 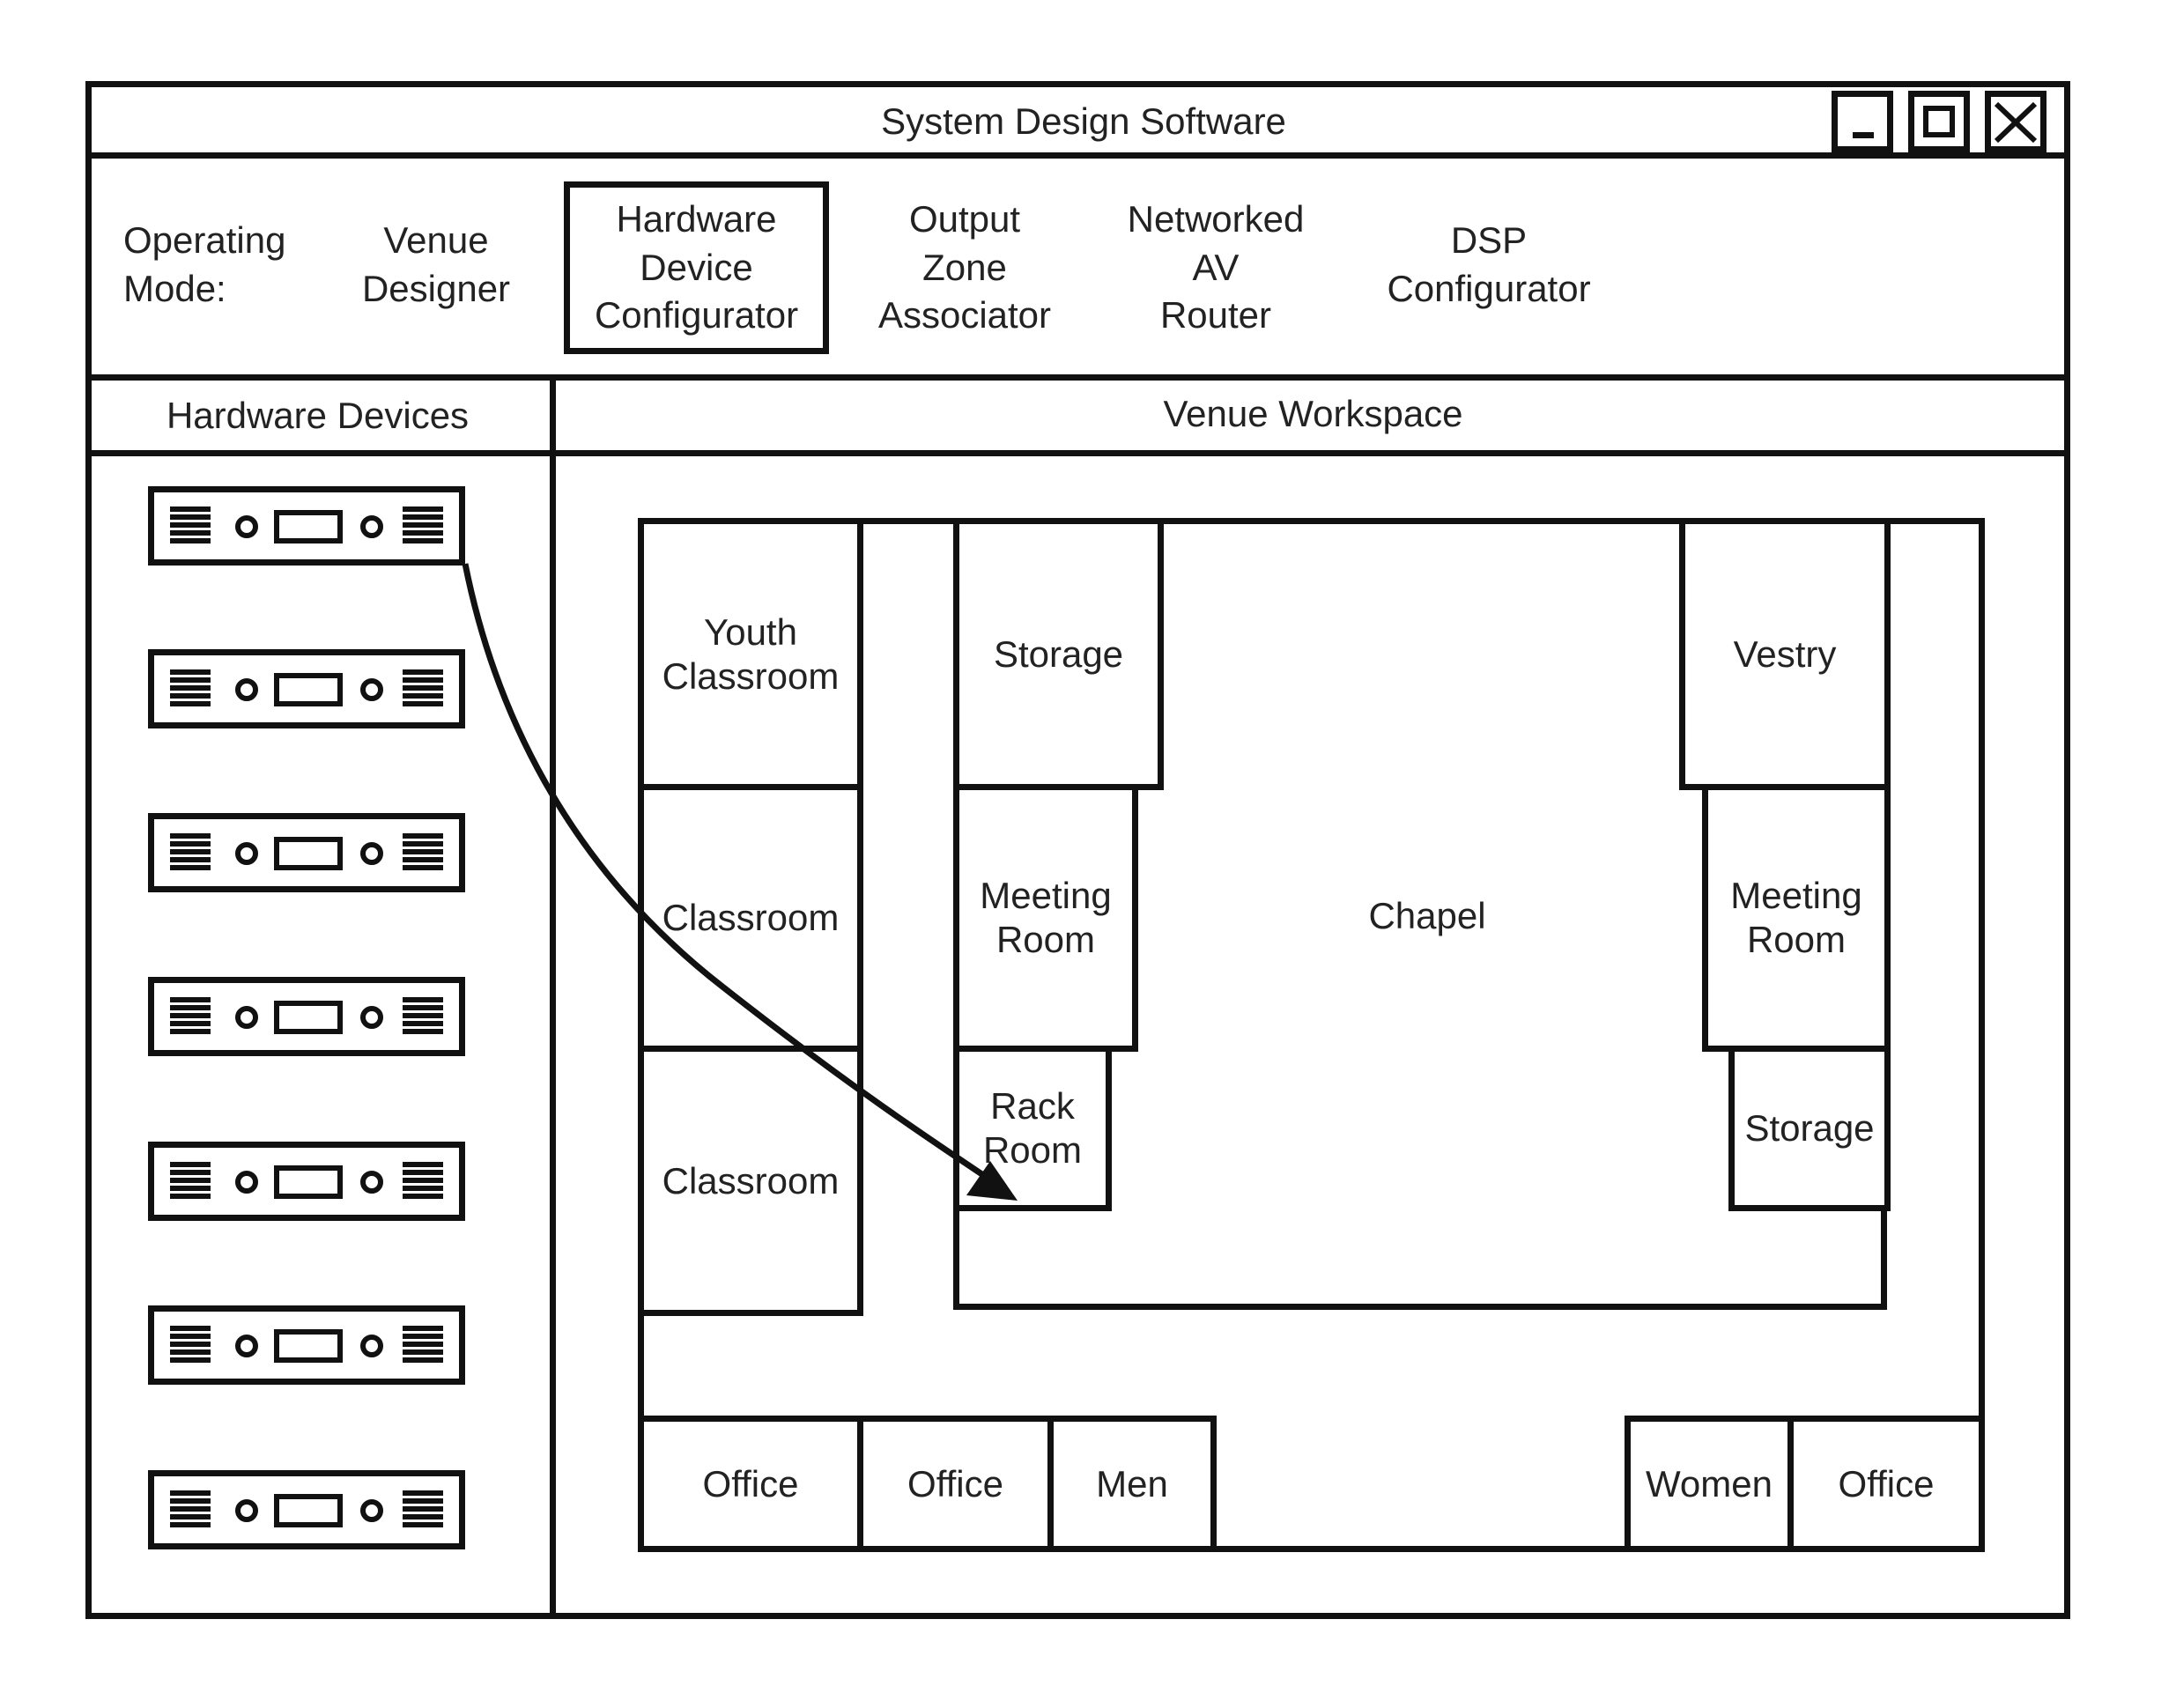 I want to click on room-youth-classroom: Youth Classroom, so click(x=750, y=654).